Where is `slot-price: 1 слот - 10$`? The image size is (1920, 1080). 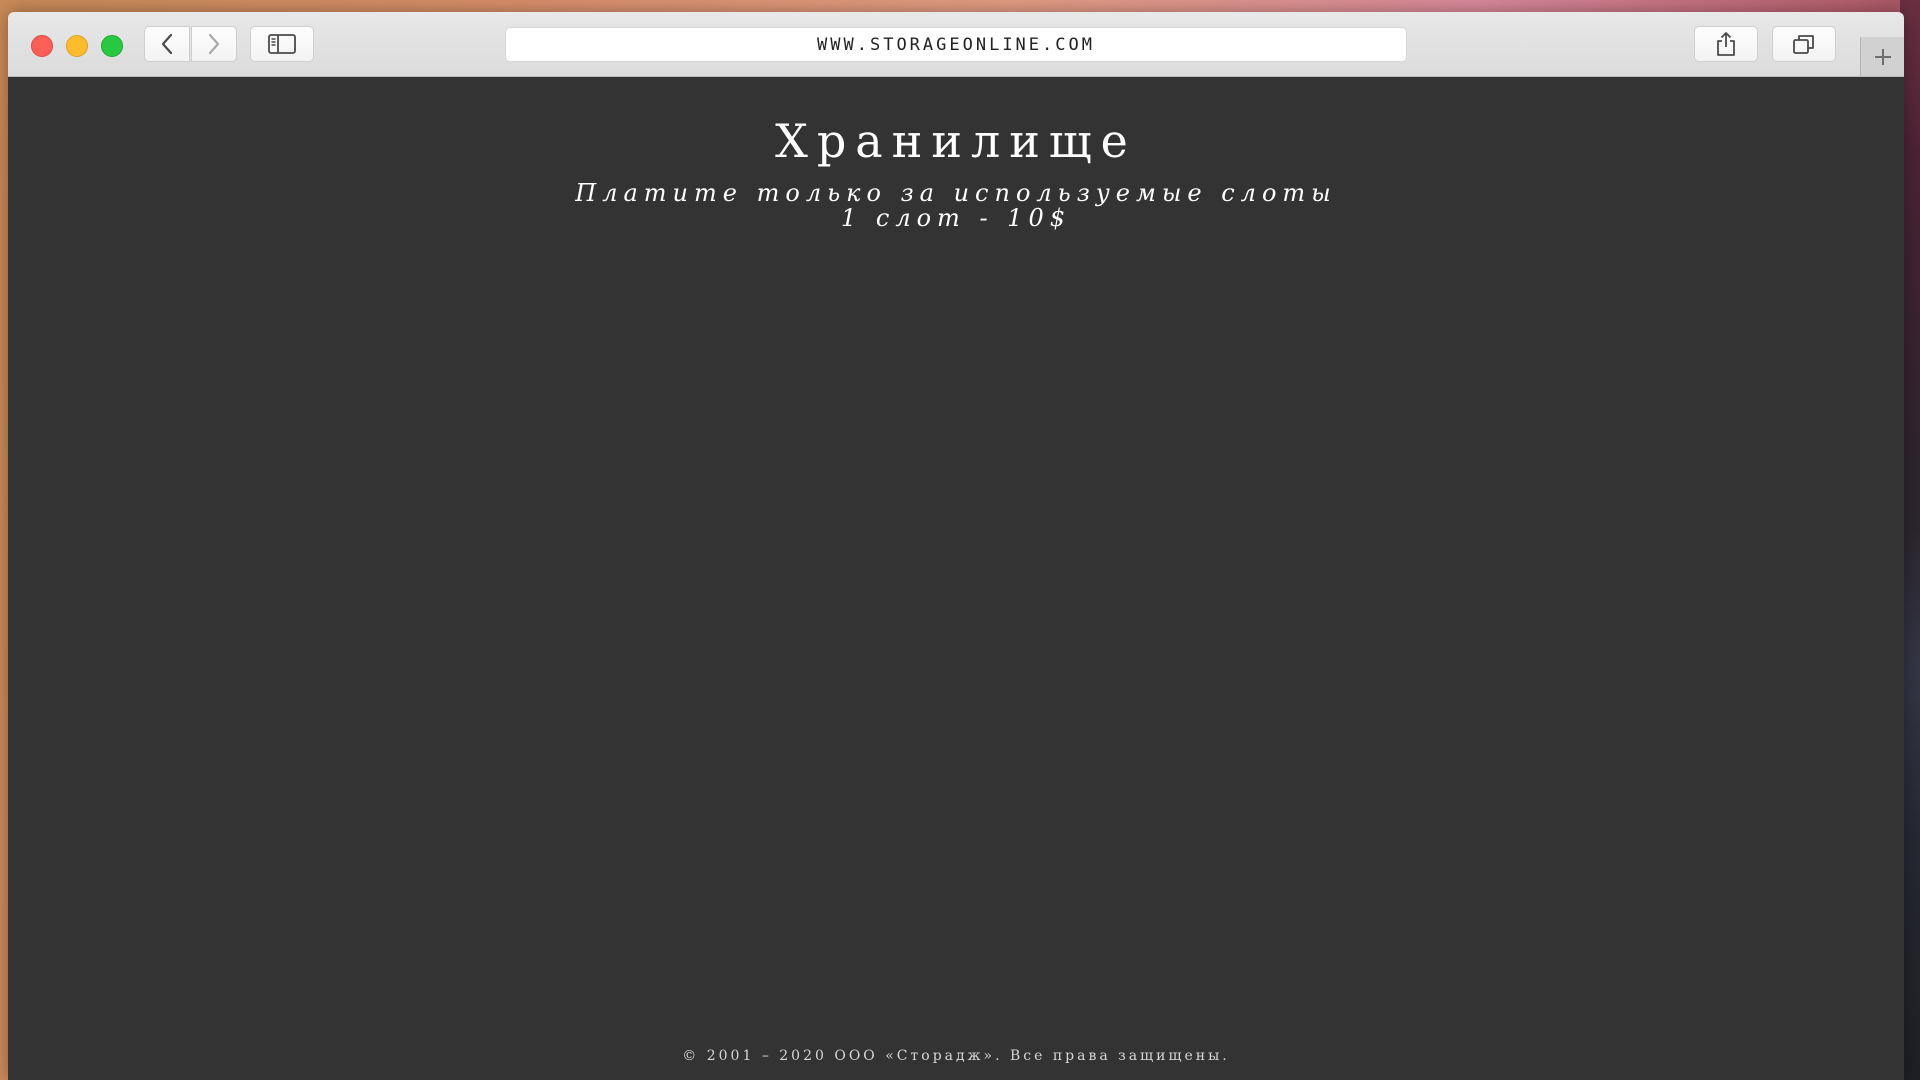 slot-price: 1 слот - 10$ is located at coordinates (955, 218).